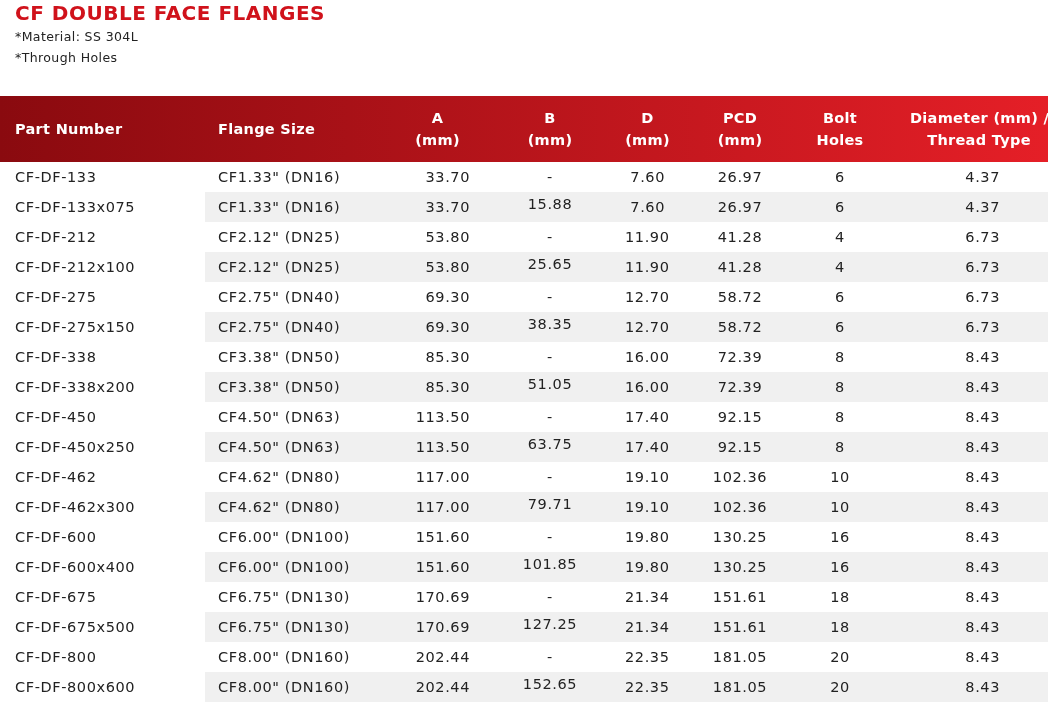  I want to click on table-cell-text: CF-DF-133x075, so click(75, 207).